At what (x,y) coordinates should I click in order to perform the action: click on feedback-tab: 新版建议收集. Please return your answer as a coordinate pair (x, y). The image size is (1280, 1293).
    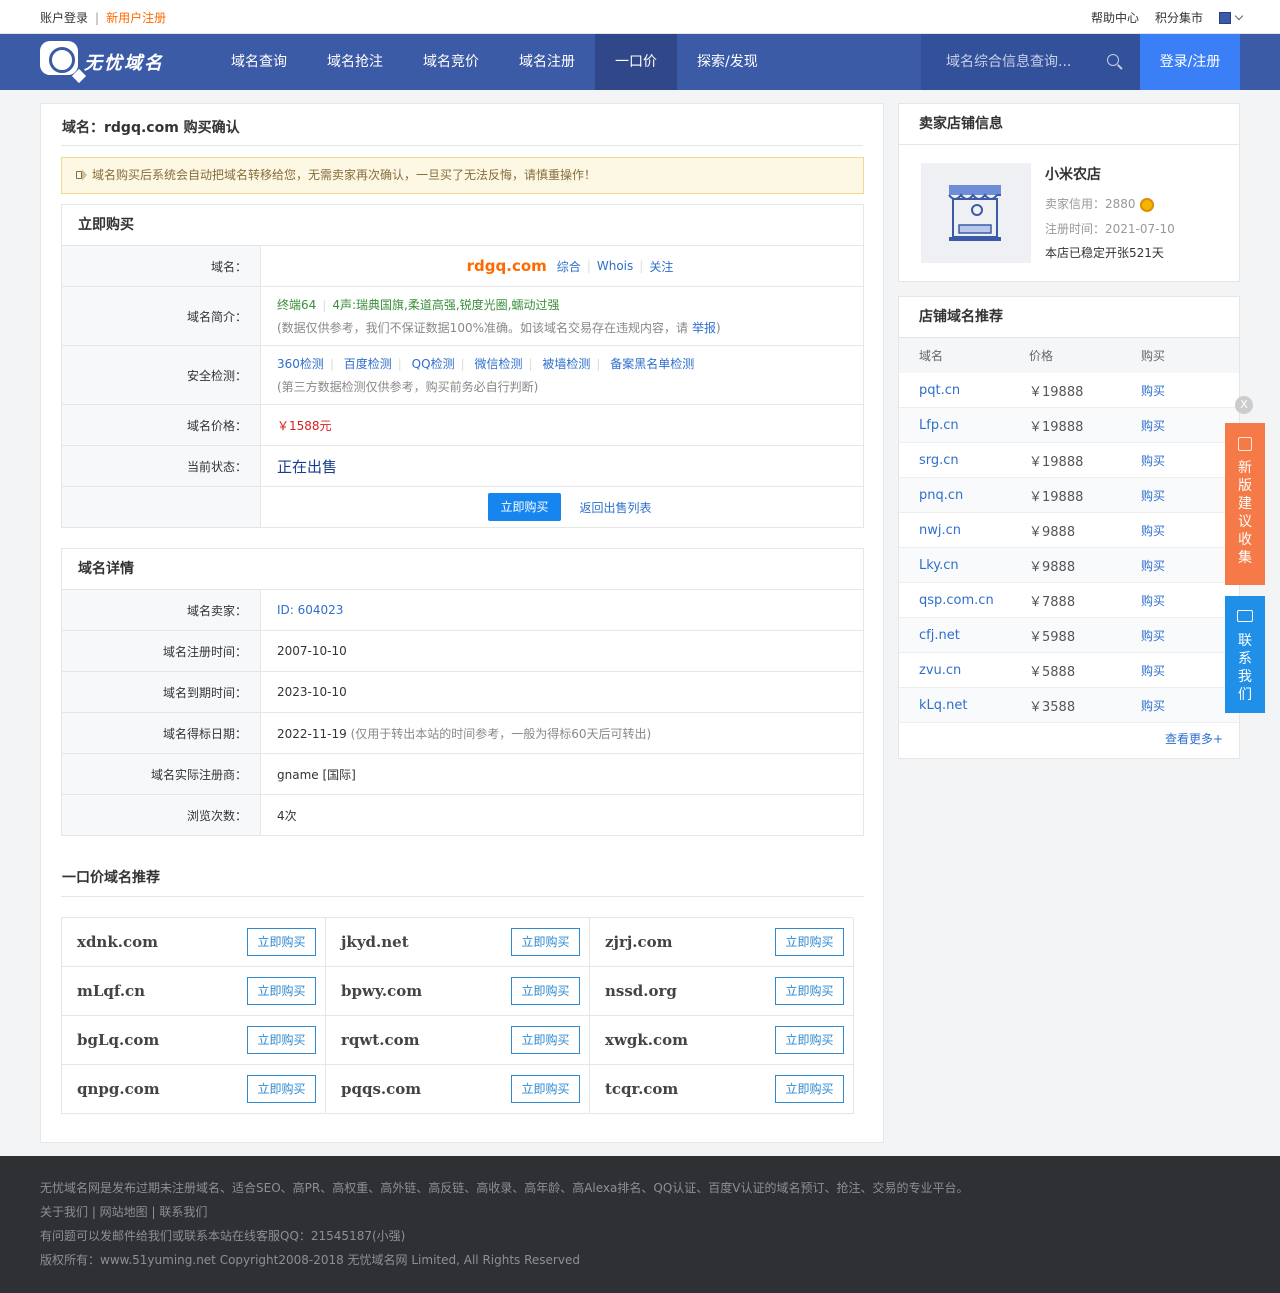
    Looking at the image, I should click on (1245, 504).